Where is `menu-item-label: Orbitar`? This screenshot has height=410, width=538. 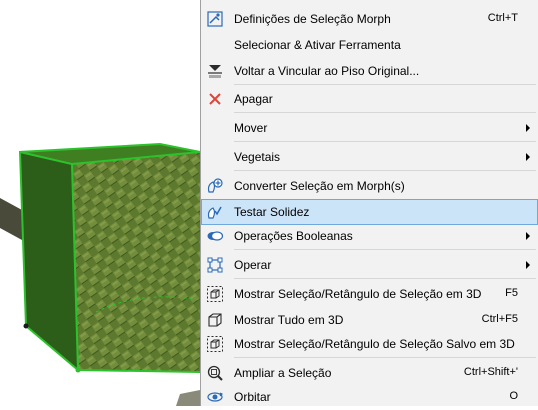
menu-item-label: Orbitar is located at coordinates (252, 397).